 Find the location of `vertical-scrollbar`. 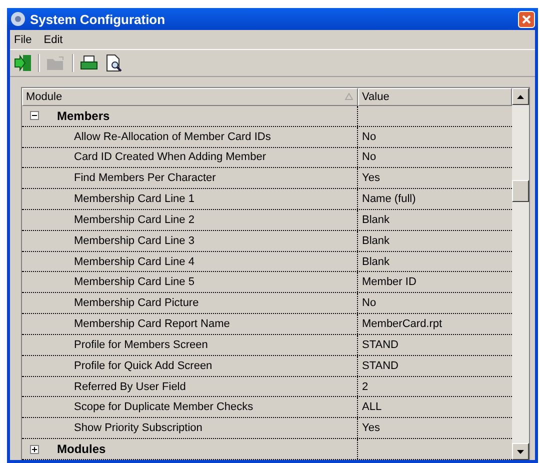

vertical-scrollbar is located at coordinates (520, 274).